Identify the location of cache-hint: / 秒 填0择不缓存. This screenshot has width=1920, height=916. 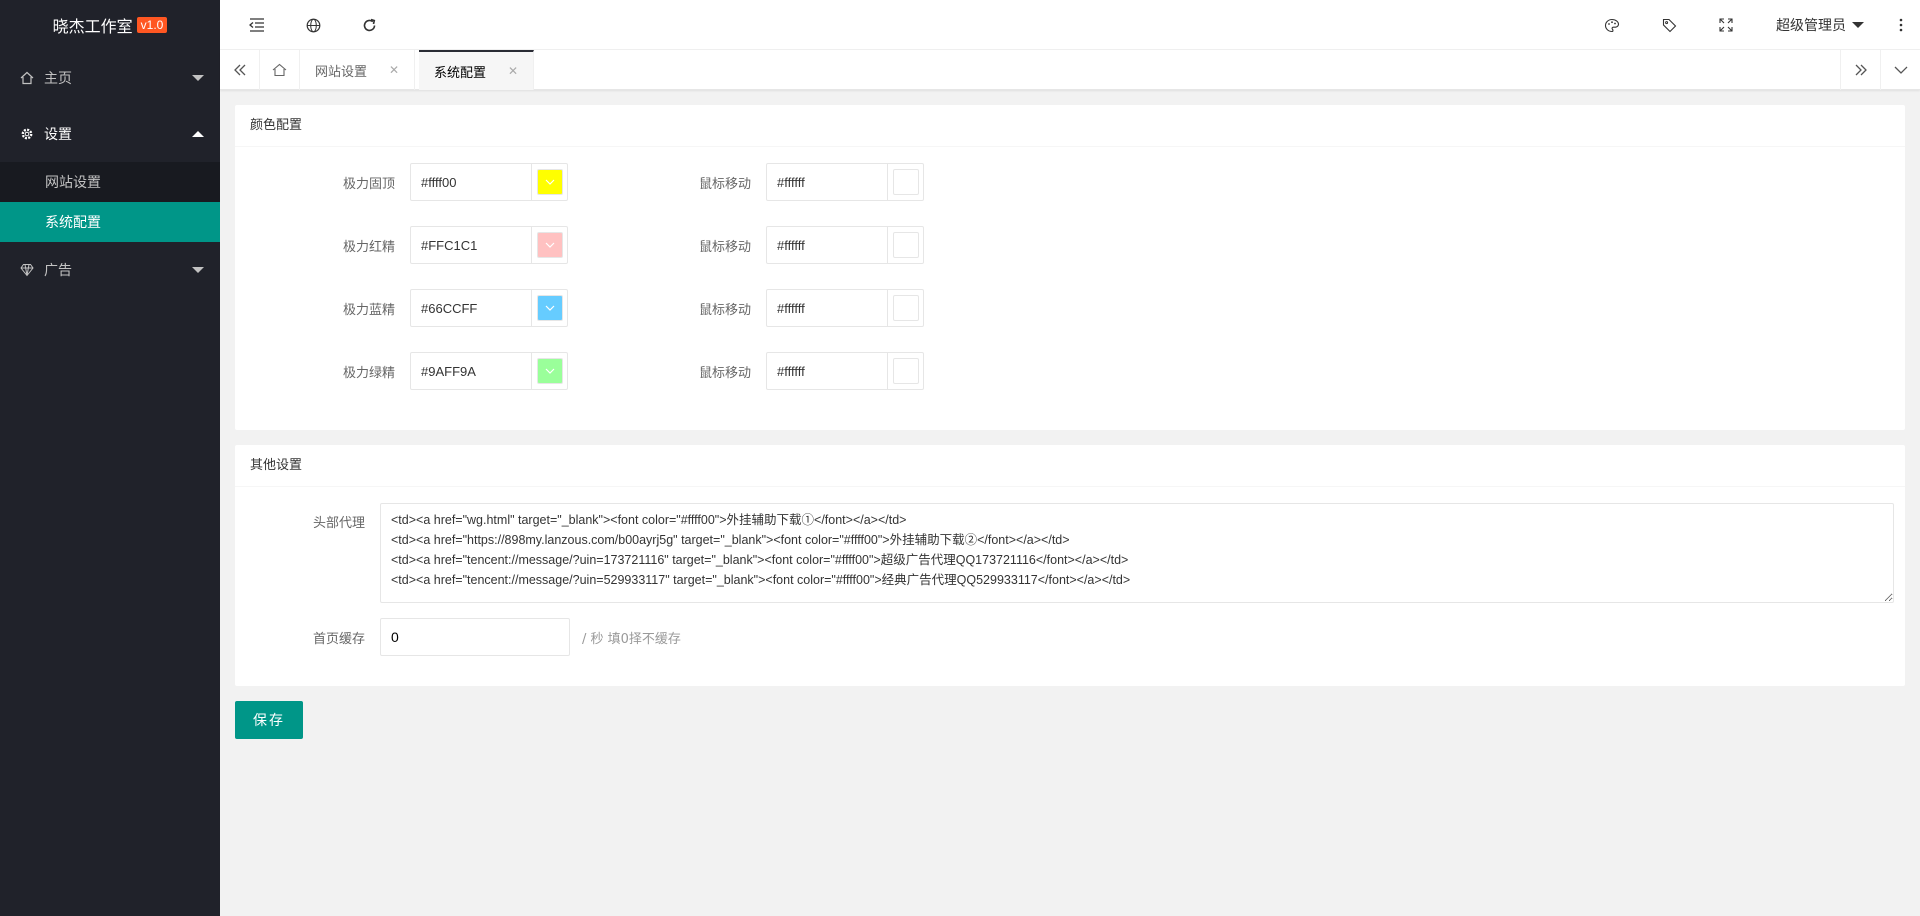
(631, 639).